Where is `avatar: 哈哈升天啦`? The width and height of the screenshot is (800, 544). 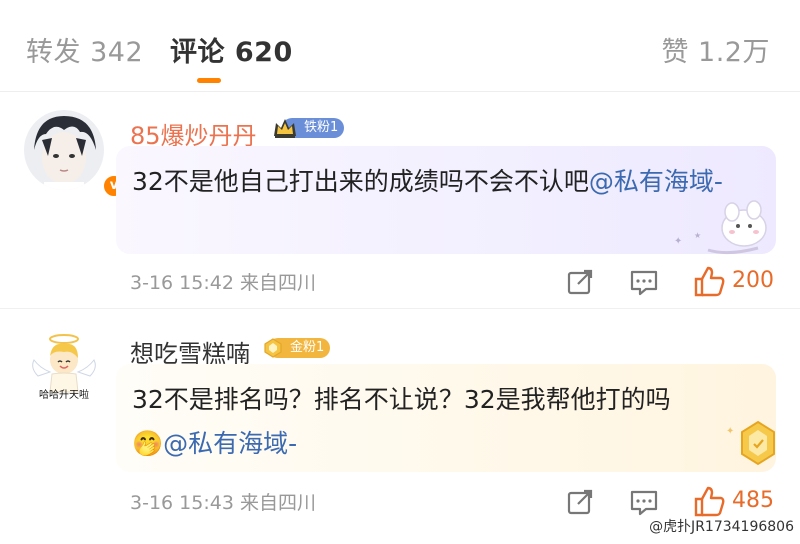 avatar: 哈哈升天啦 is located at coordinates (64, 372).